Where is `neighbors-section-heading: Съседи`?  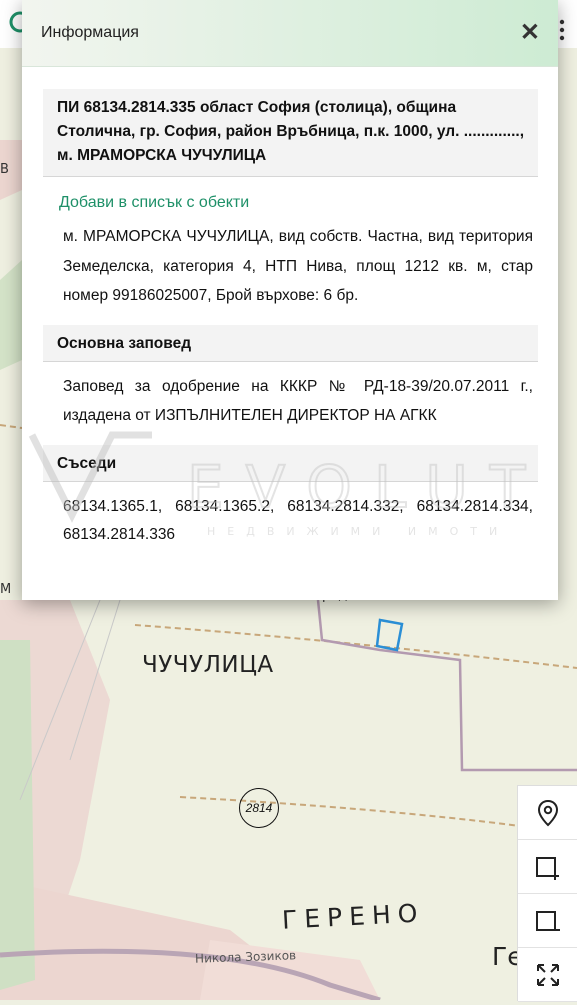
neighbors-section-heading: Съседи is located at coordinates (290, 463).